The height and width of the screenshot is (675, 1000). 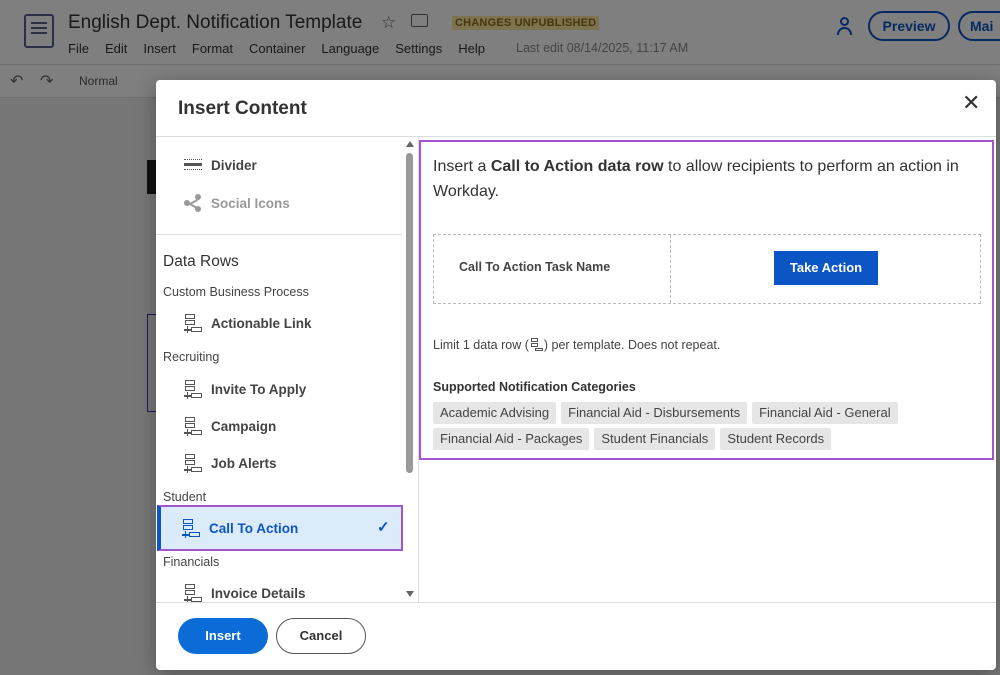 I want to click on item-label: Call To Action, so click(x=254, y=528).